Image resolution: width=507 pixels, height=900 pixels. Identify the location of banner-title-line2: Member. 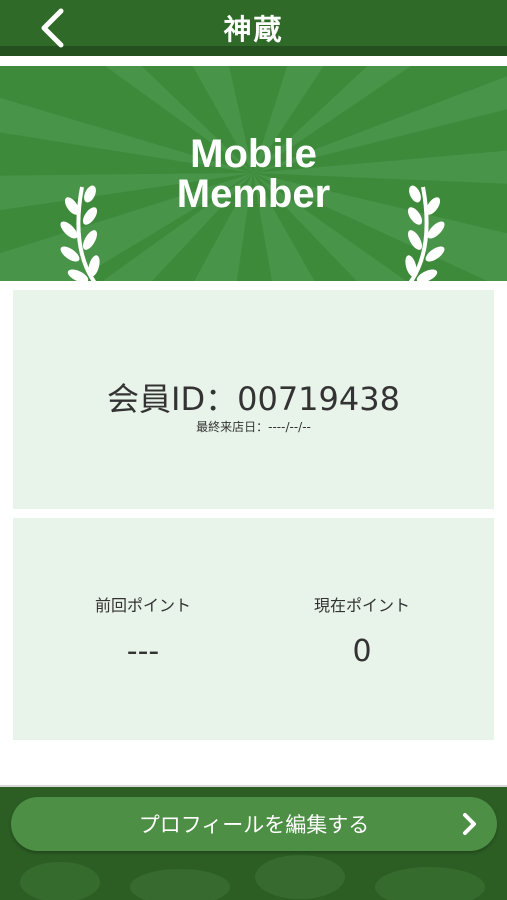
(253, 194).